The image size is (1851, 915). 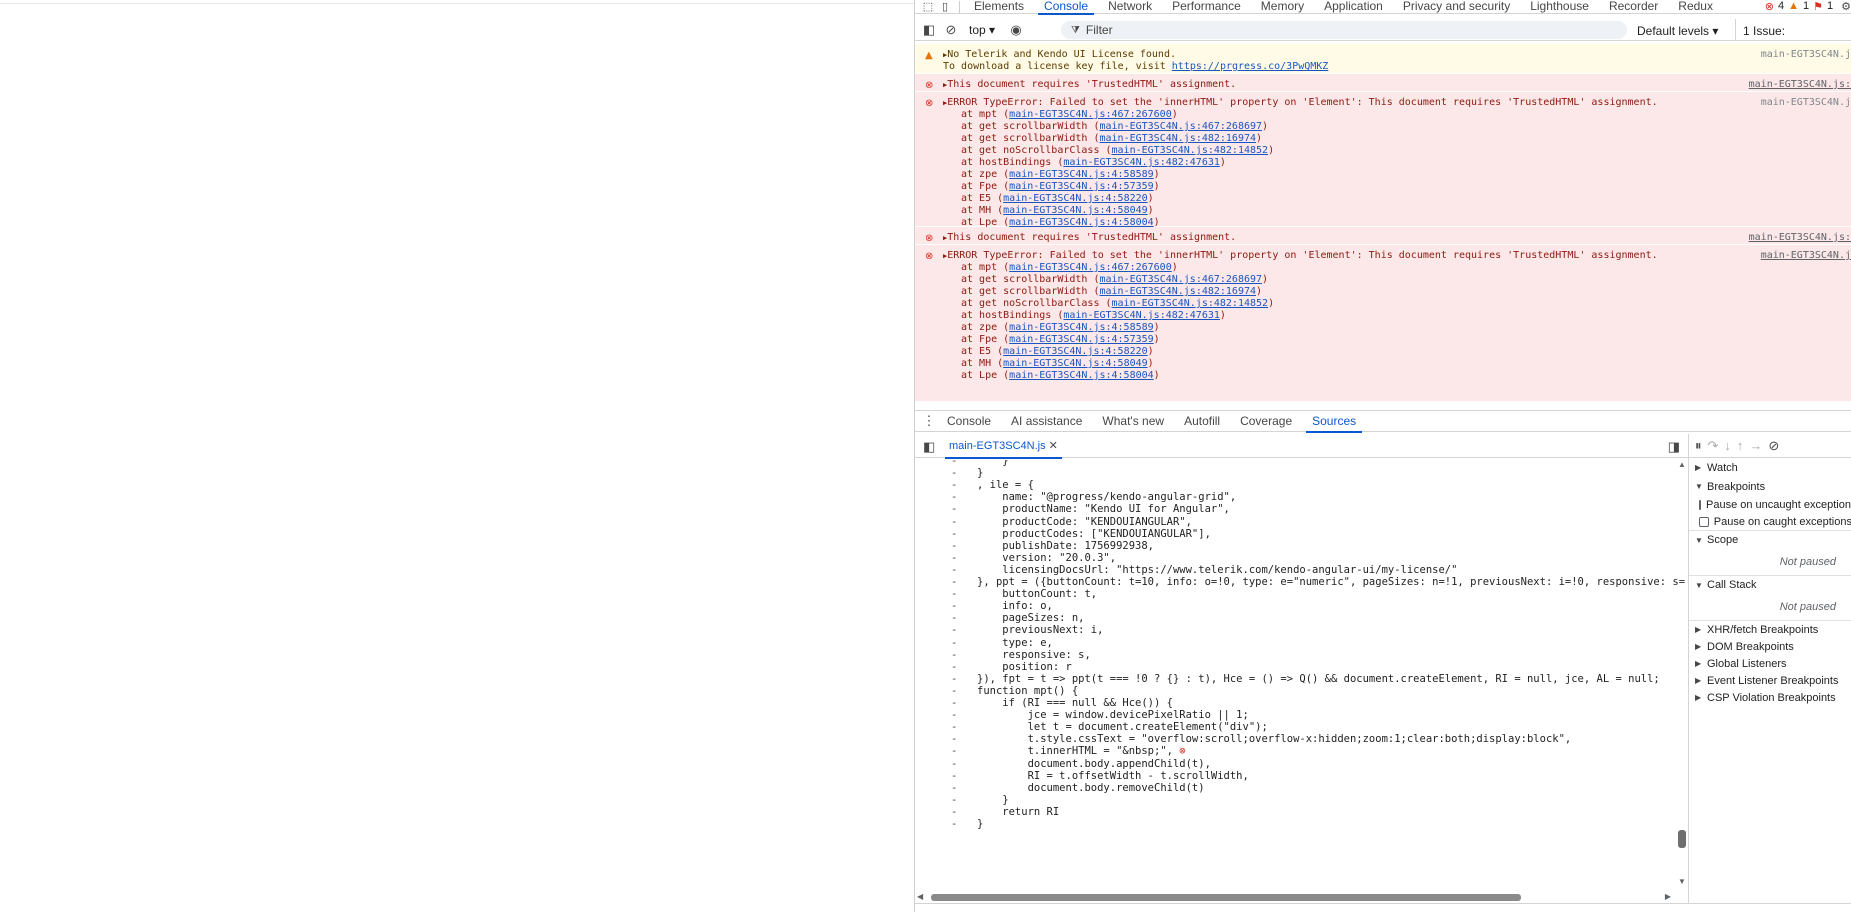 I want to click on breakpoint-type-xhr-fetch-breakpoints: ▶ XHR/fetch Breakpoints, so click(x=1770, y=629).